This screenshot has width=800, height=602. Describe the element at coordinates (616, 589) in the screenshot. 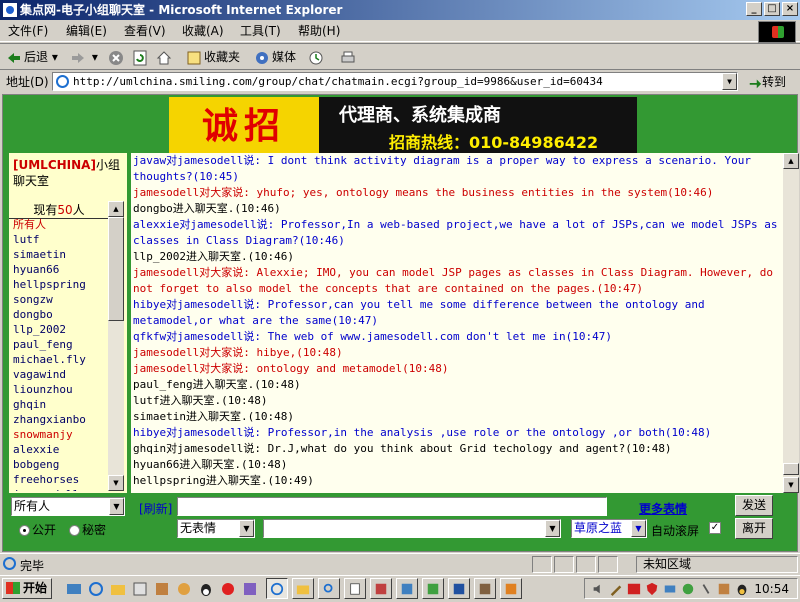

I see `pen-icon` at that location.